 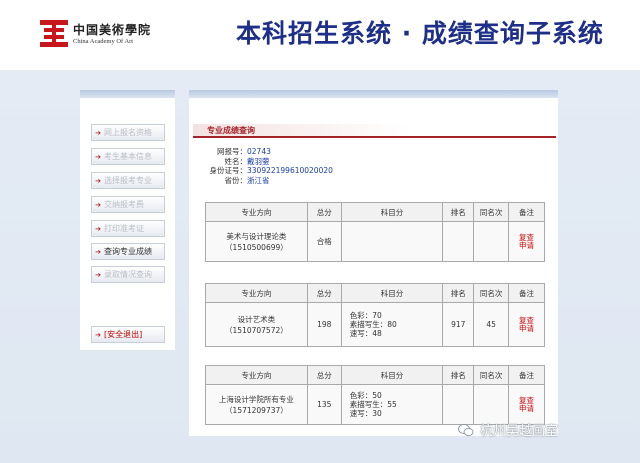 What do you see at coordinates (128, 228) in the screenshot?
I see `sidebar-item-print-ticket: ➔ 打印准考证` at bounding box center [128, 228].